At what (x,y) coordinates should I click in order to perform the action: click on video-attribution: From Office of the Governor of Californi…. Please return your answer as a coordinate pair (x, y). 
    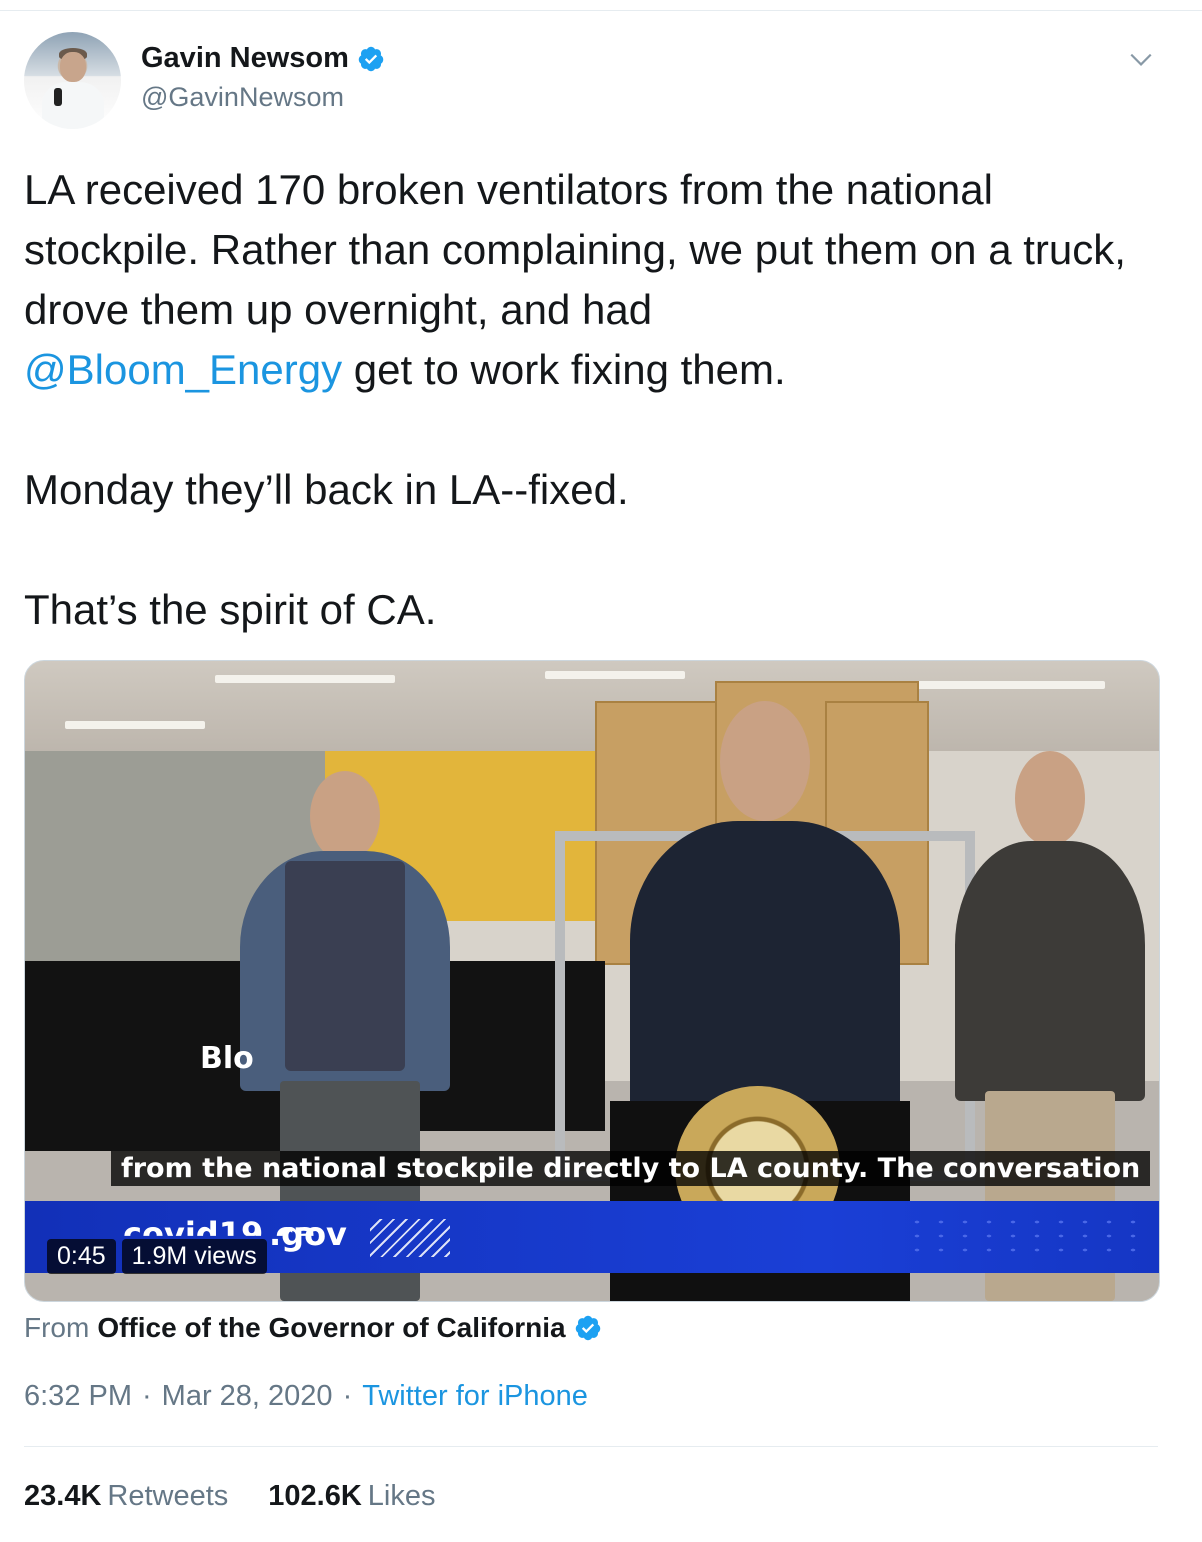
    Looking at the image, I should click on (313, 1328).